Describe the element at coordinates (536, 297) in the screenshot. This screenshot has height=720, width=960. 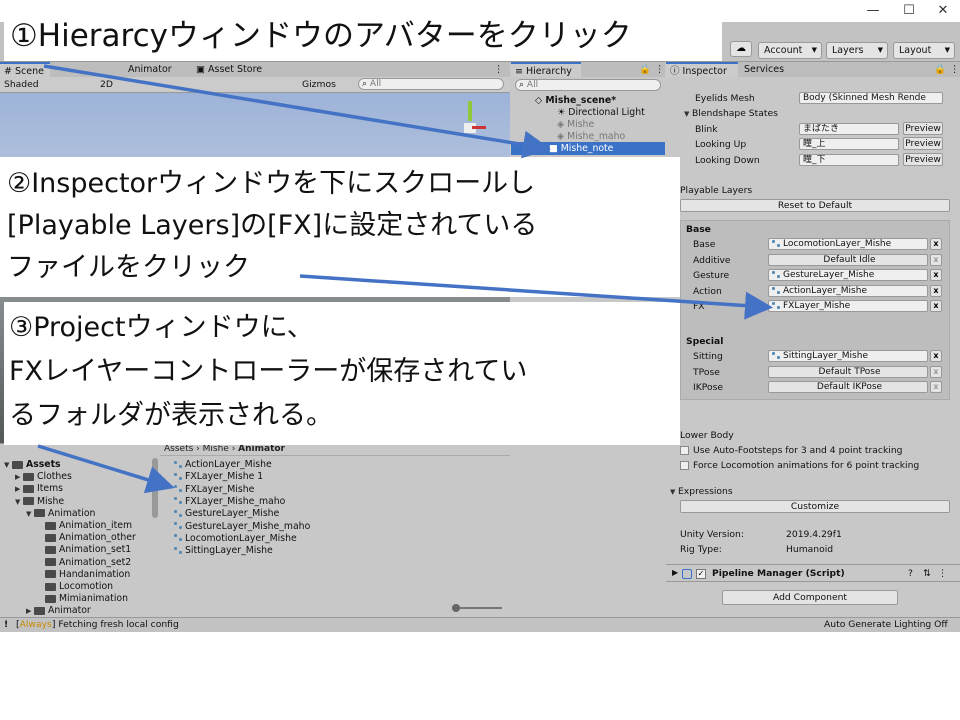
I see `arrow-to-fx-field` at that location.